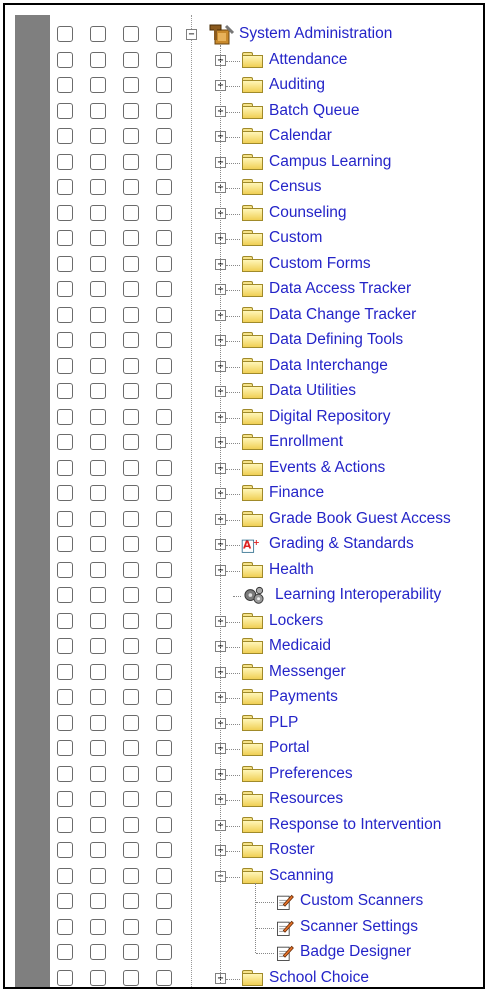  Describe the element at coordinates (296, 493) in the screenshot. I see `tree-item-label: Finance` at that location.